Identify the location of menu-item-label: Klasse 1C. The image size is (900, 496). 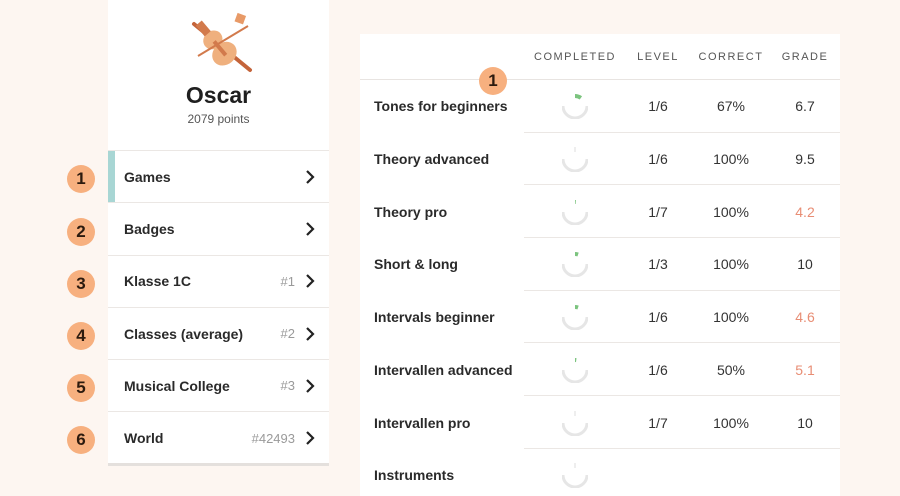
(157, 281).